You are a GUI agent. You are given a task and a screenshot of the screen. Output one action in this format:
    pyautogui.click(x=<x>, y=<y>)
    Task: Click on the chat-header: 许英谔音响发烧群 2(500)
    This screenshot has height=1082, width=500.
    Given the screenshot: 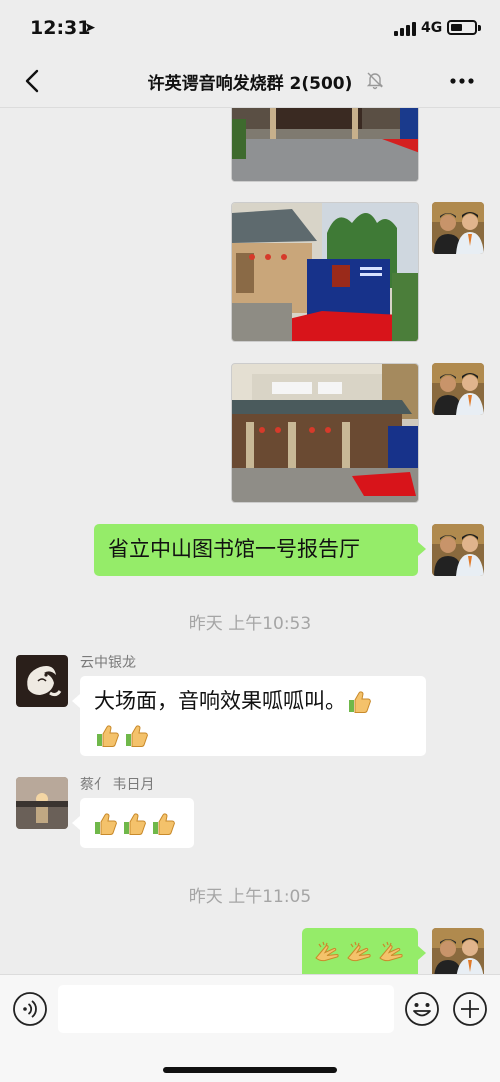 What is the action you would take?
    pyautogui.click(x=250, y=82)
    